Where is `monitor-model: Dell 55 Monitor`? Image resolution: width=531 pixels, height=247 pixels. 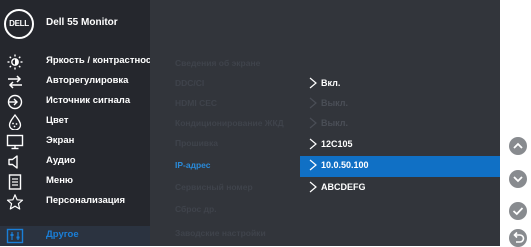 monitor-model: Dell 55 Monitor is located at coordinates (82, 22).